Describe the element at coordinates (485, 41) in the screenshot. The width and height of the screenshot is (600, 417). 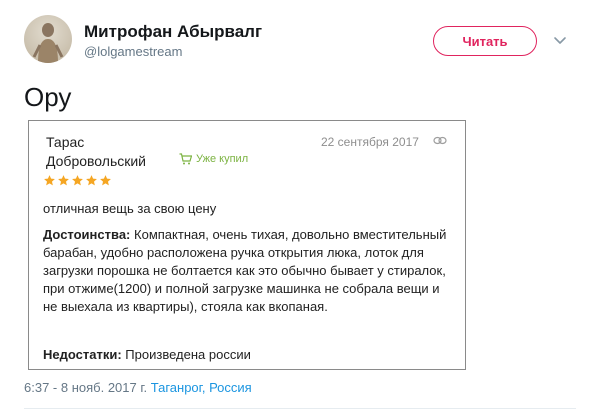
I see `follow-button: Читать` at that location.